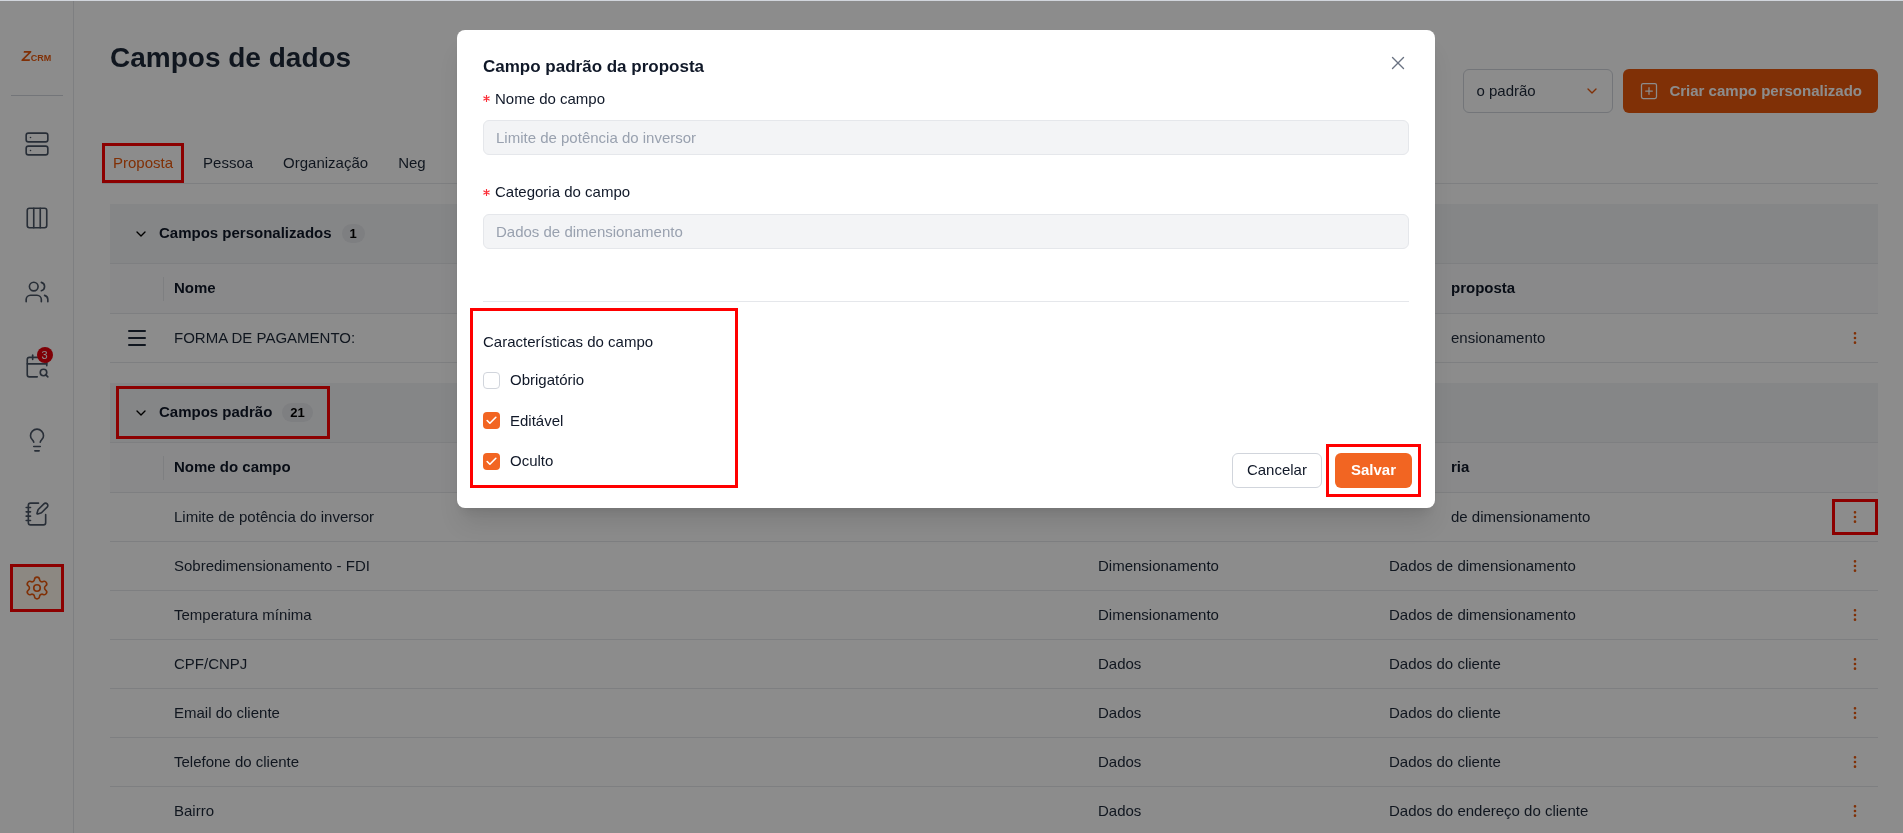 The width and height of the screenshot is (1903, 833). Describe the element at coordinates (36, 514) in the screenshot. I see `note-icon` at that location.